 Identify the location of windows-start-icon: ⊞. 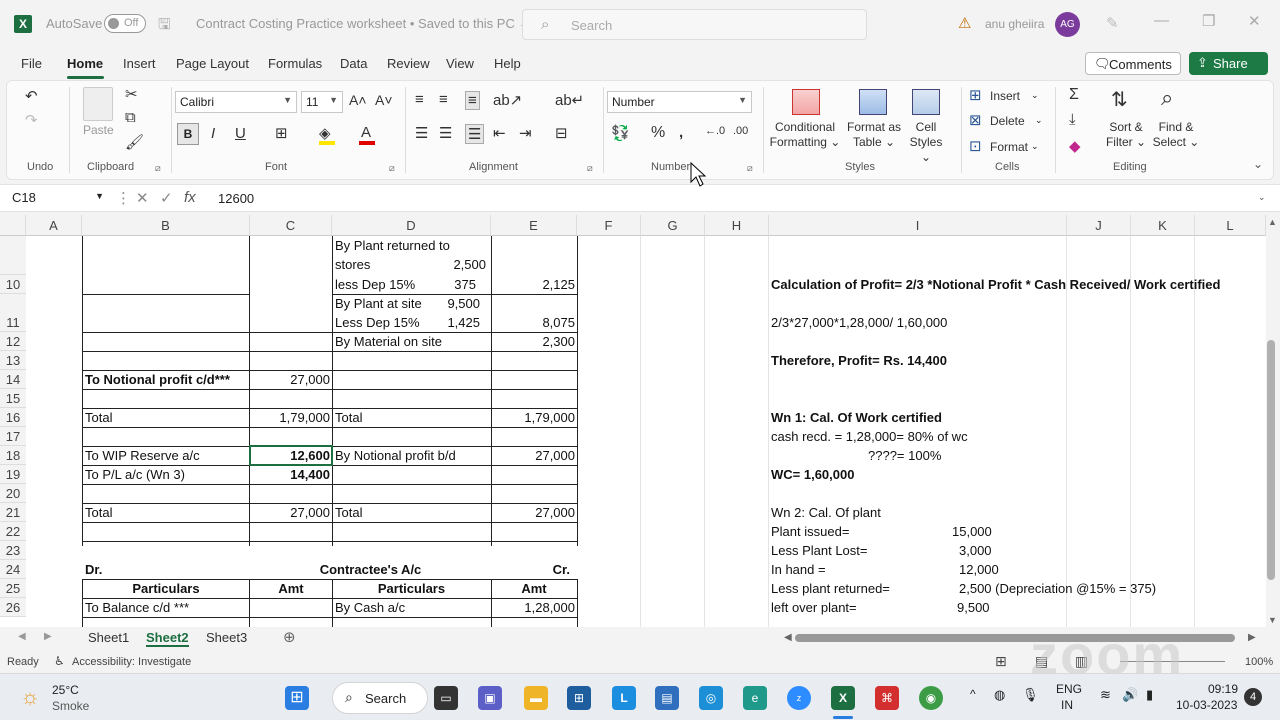
(297, 698).